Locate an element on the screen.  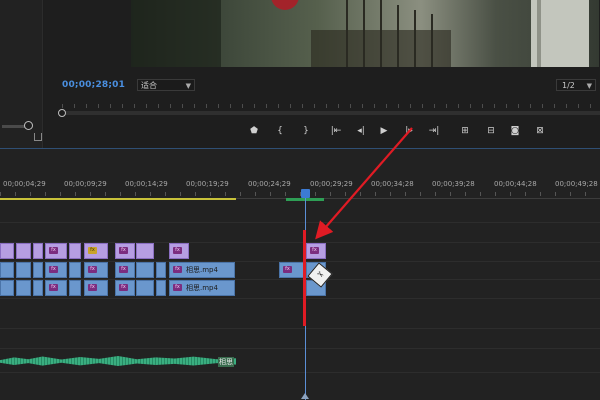
work-area-bar is located at coordinates (118, 199).